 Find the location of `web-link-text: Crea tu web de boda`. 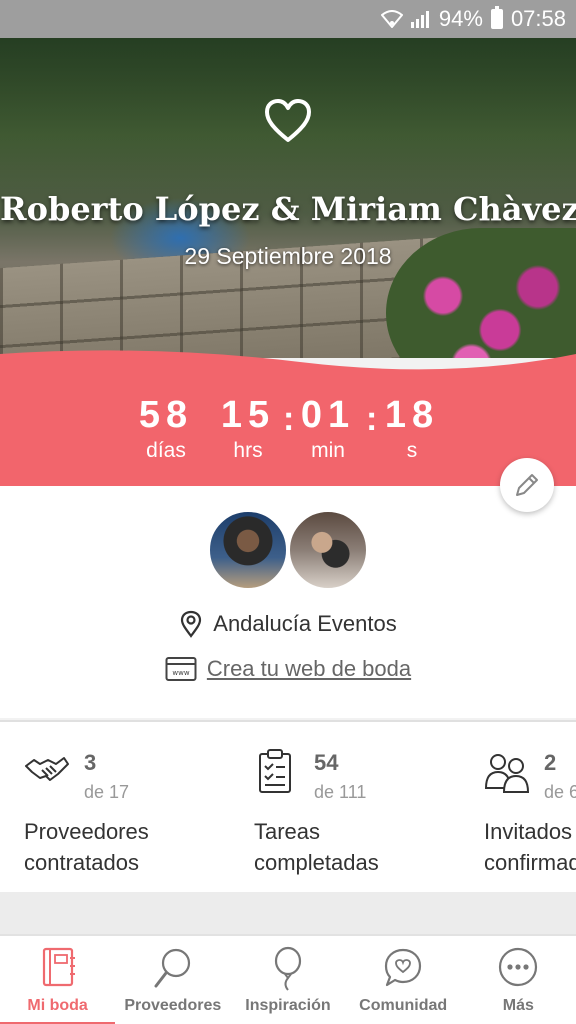

web-link-text: Crea tu web de boda is located at coordinates (309, 668).